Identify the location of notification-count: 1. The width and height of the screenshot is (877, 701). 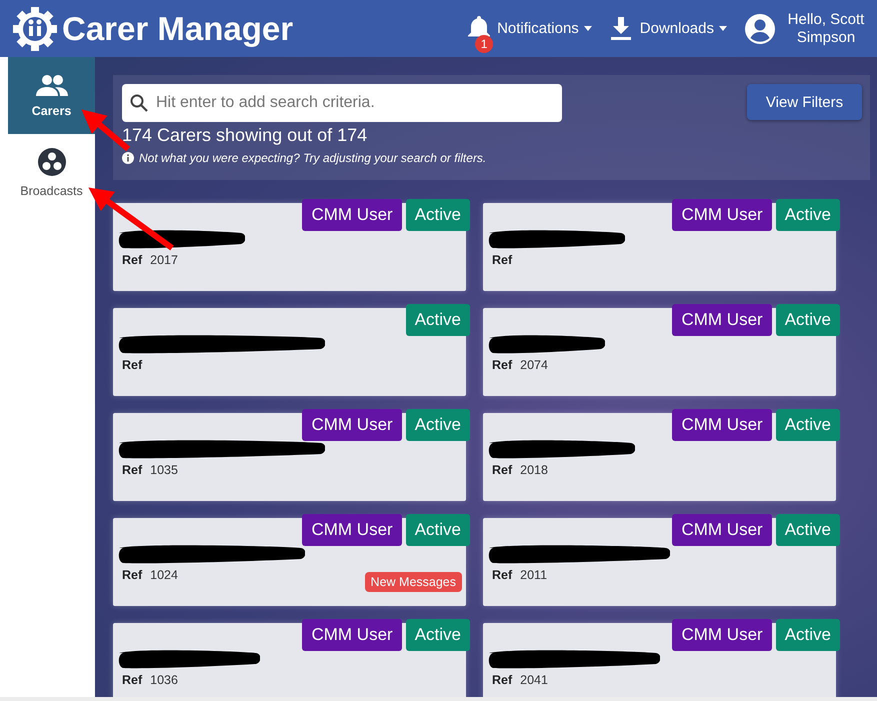
(484, 43).